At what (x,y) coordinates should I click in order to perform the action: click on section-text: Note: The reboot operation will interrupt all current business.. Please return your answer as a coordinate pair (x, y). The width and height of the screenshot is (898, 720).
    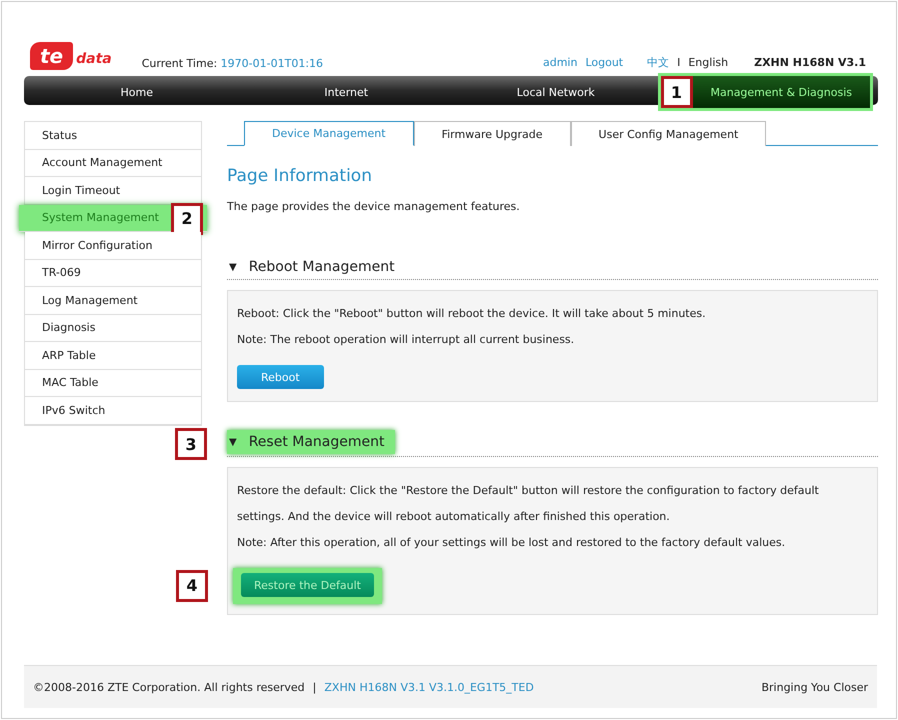
    Looking at the image, I should click on (406, 340).